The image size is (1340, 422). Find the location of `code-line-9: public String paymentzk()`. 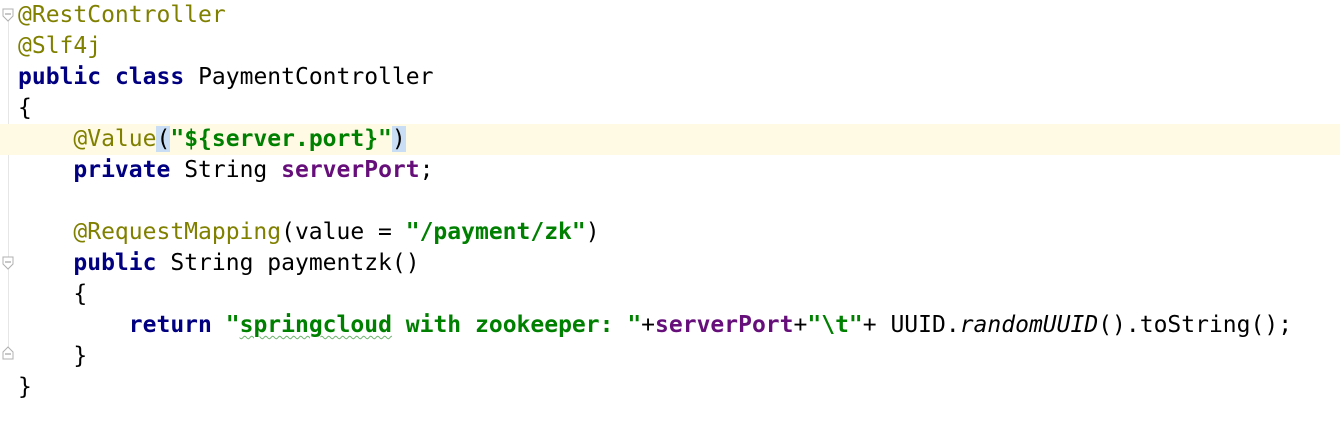

code-line-9: public String paymentzk() is located at coordinates (679, 263).